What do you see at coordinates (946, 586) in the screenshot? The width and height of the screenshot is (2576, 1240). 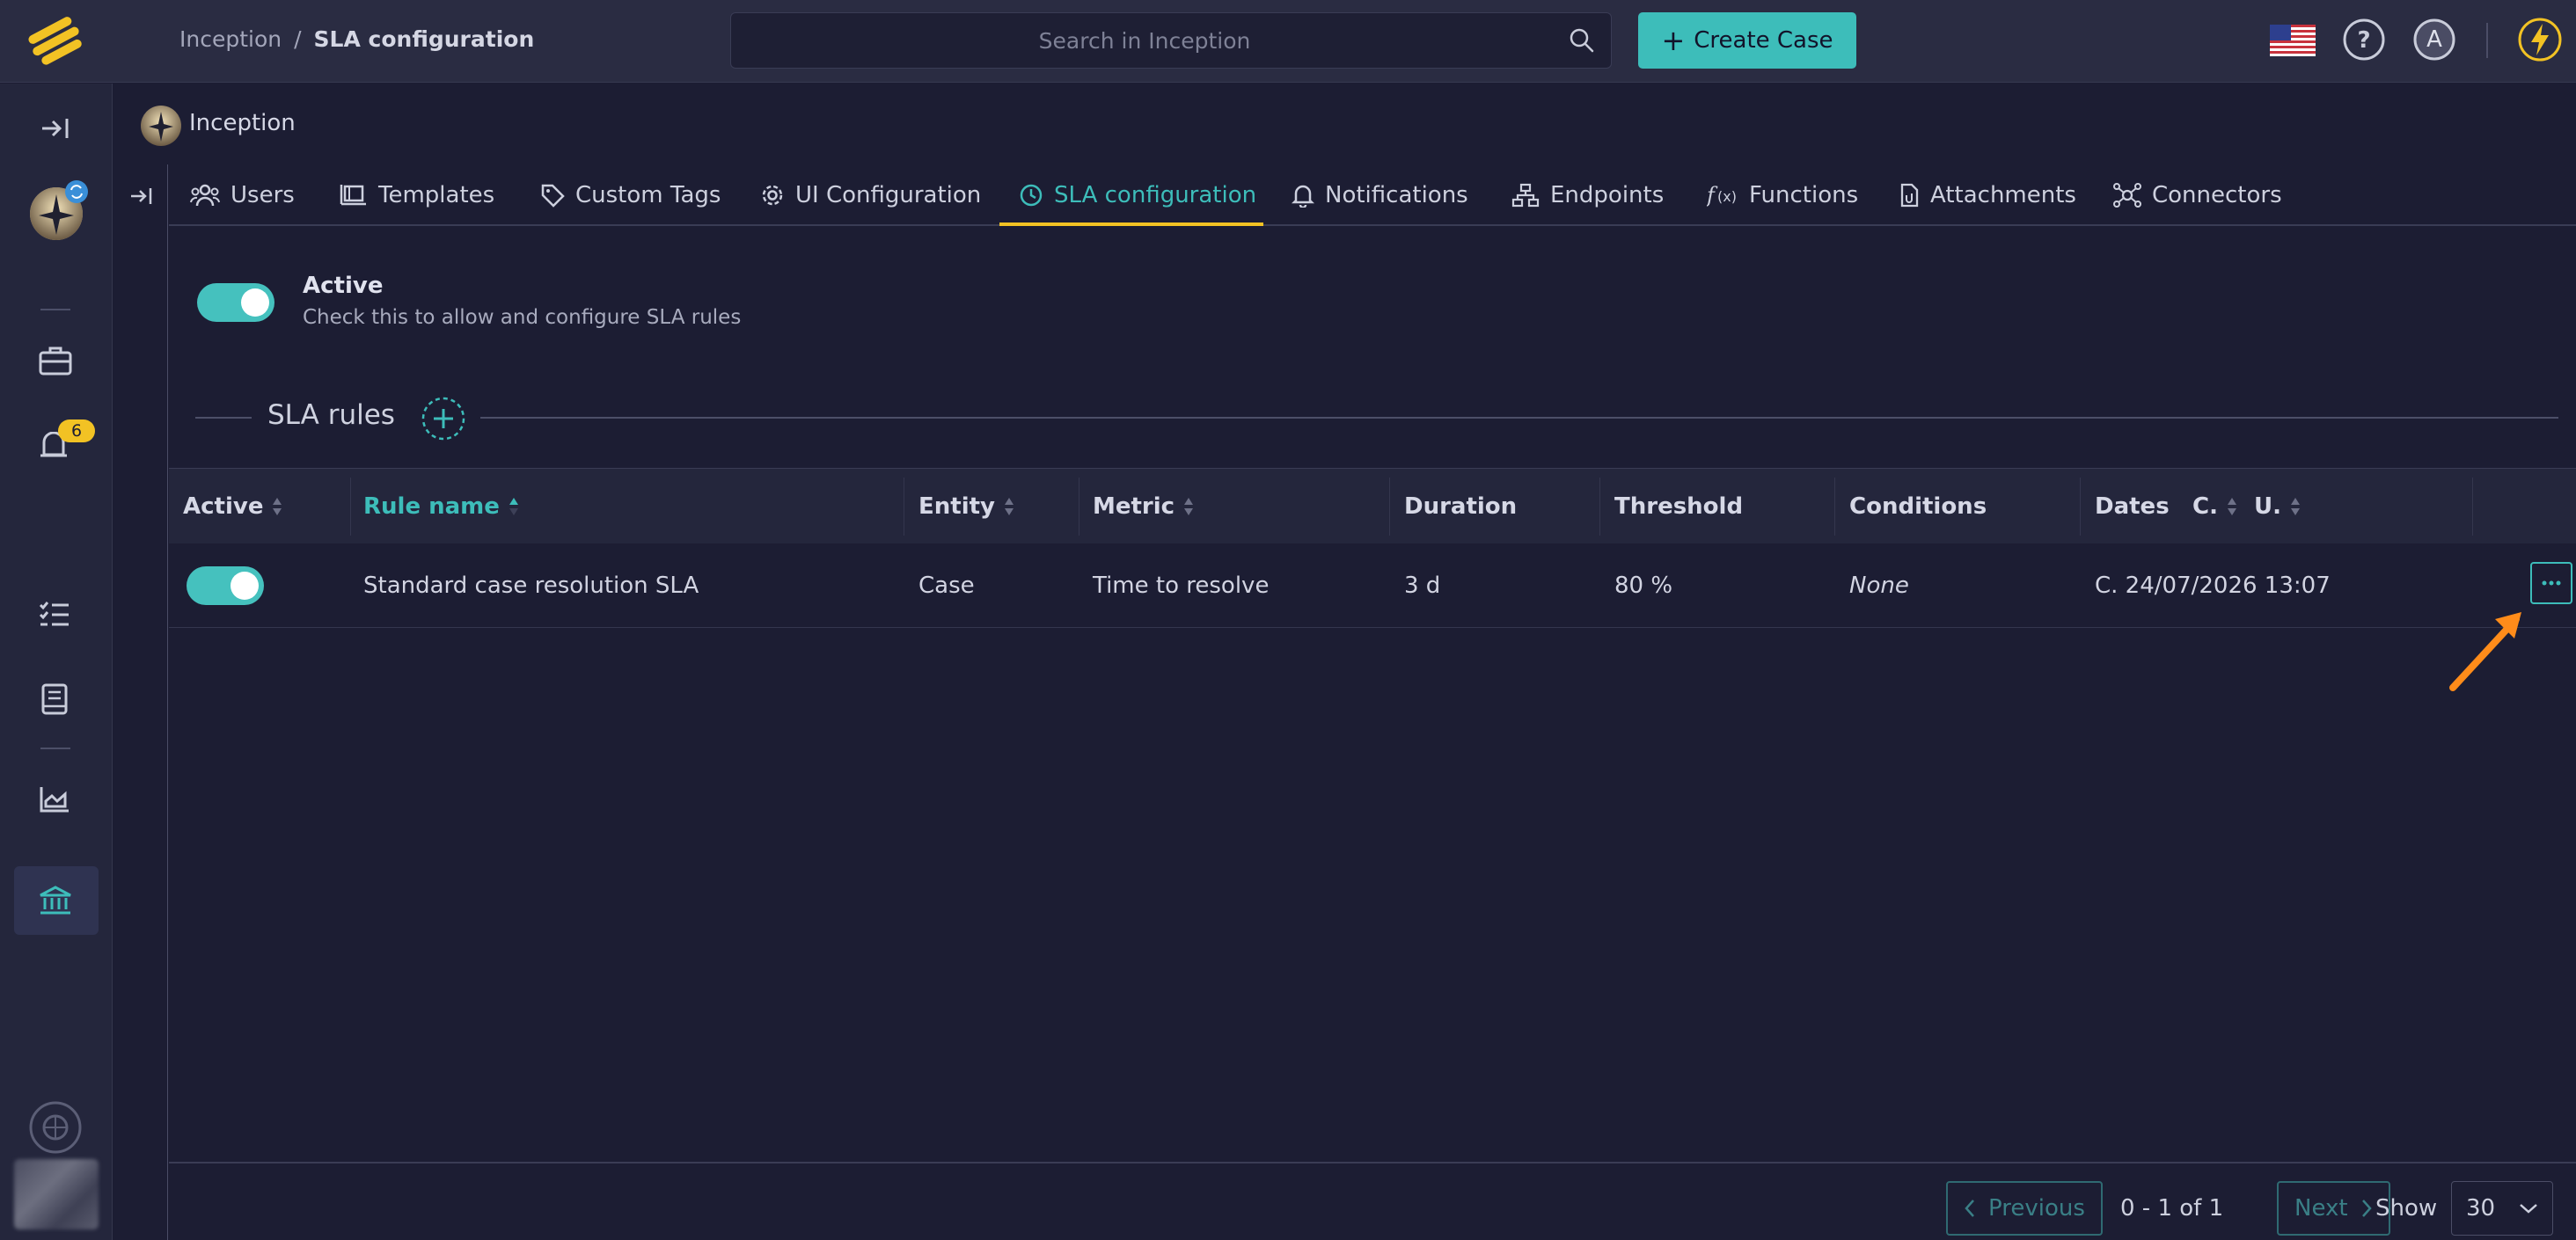 I see `cell-entity: Case` at bounding box center [946, 586].